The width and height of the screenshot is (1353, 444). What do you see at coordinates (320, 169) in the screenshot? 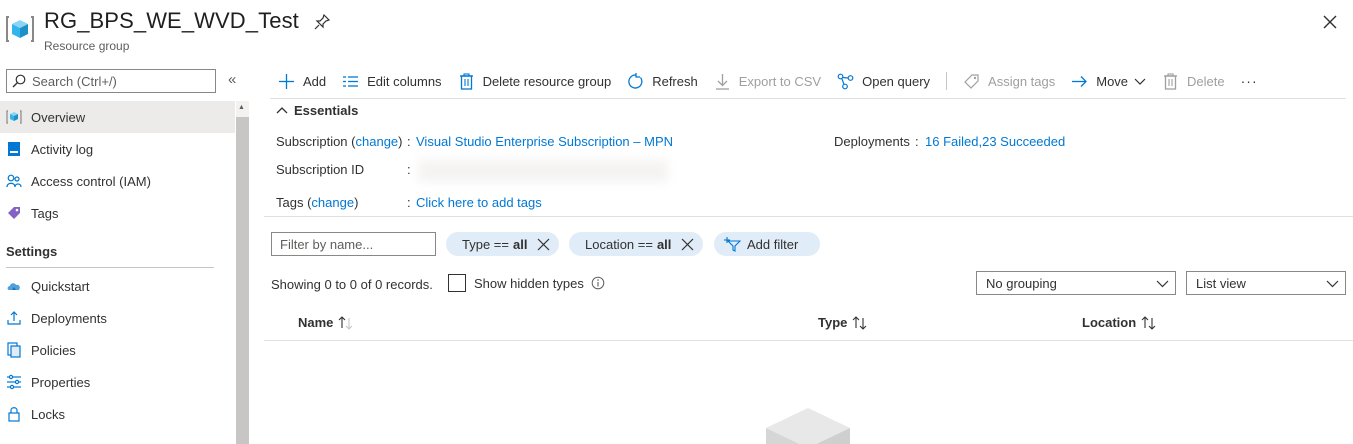
I see `subscription-id-label: Subscription ID` at bounding box center [320, 169].